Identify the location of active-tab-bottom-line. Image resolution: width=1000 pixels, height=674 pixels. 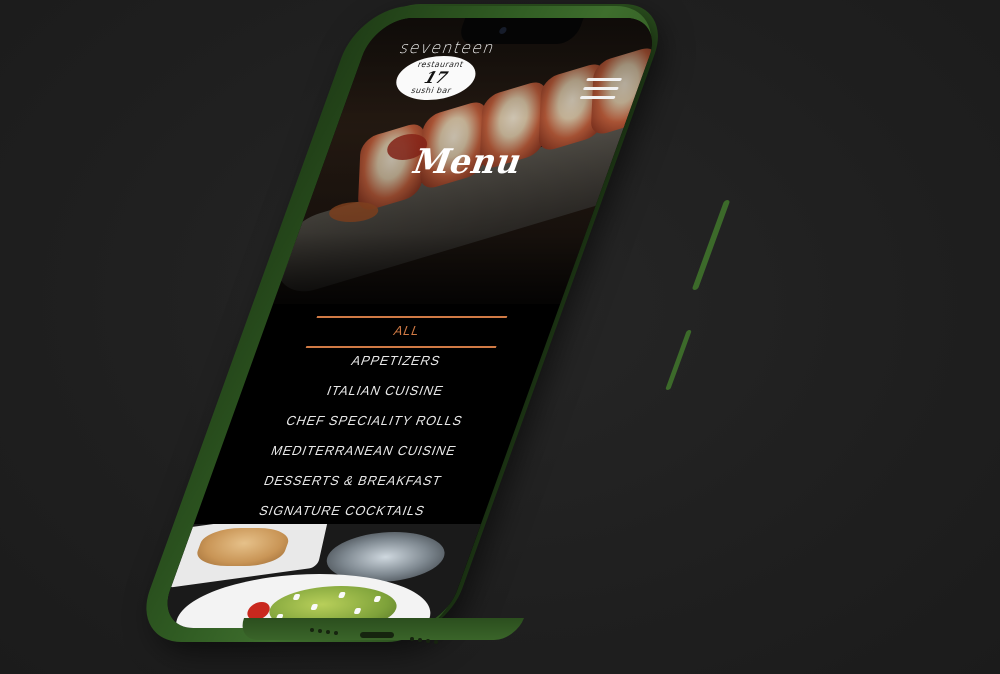
(401, 347).